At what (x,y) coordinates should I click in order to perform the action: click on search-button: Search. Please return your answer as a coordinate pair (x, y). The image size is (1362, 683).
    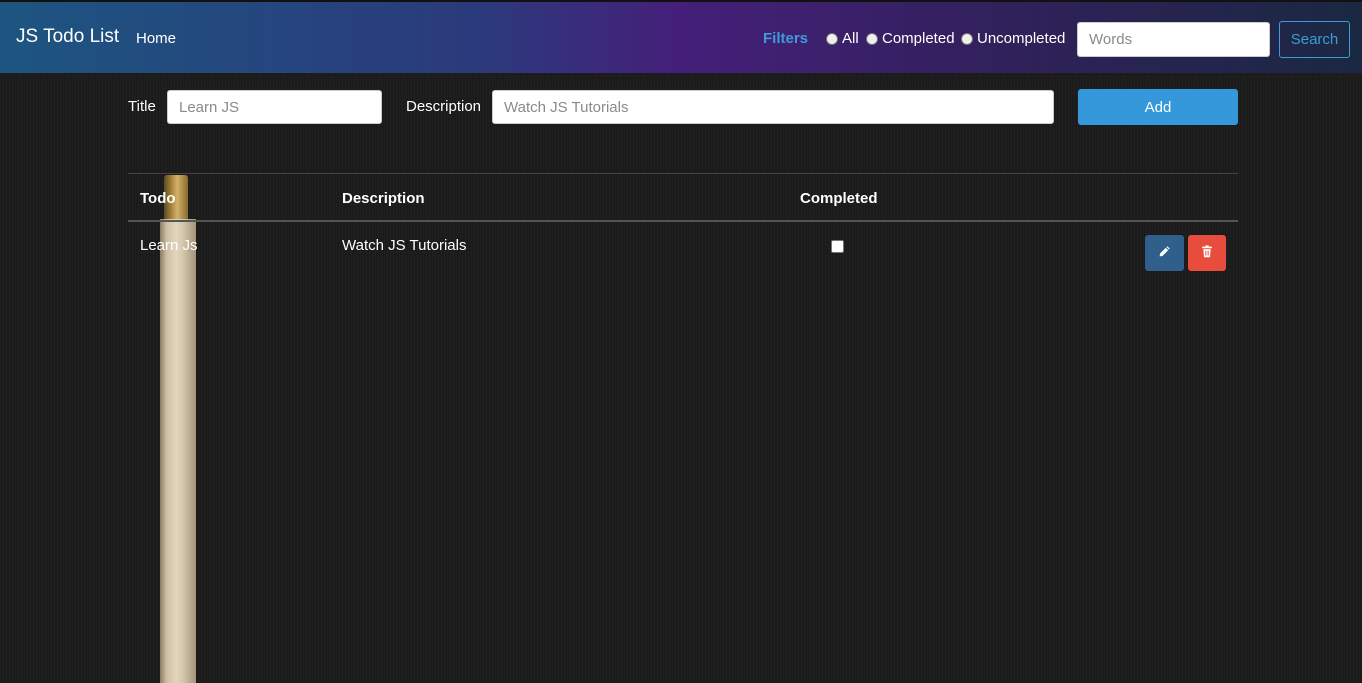
    Looking at the image, I should click on (1314, 39).